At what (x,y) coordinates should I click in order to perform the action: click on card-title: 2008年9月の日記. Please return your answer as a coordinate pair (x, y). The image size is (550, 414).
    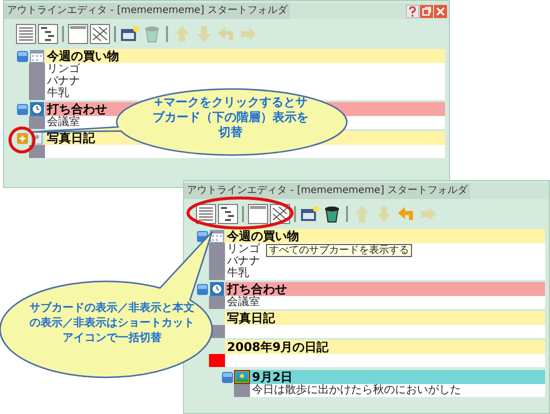
    Looking at the image, I should click on (278, 347).